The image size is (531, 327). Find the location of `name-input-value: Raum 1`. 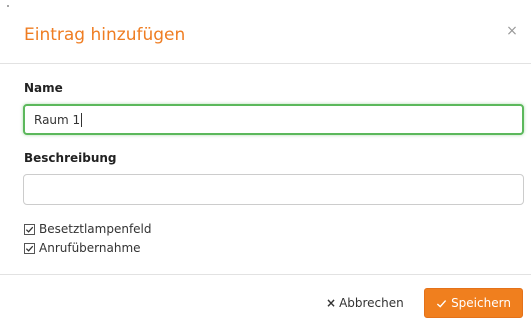

name-input-value: Raum 1 is located at coordinates (57, 119).